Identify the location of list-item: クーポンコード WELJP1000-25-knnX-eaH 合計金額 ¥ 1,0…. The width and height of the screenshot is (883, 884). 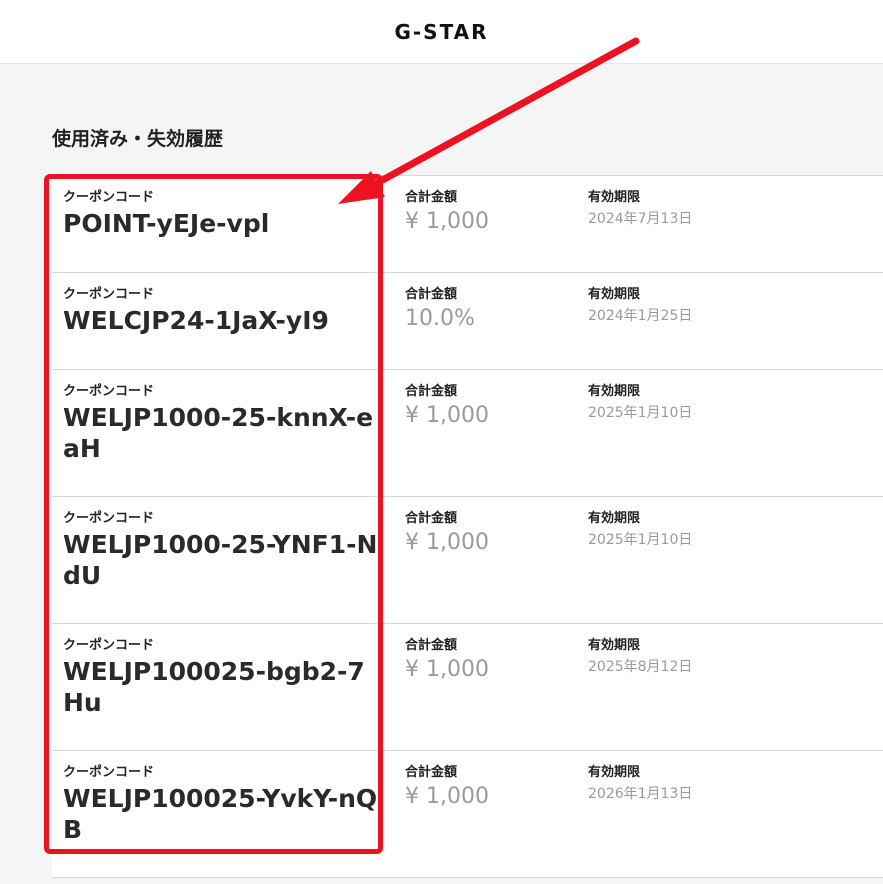
(467, 433).